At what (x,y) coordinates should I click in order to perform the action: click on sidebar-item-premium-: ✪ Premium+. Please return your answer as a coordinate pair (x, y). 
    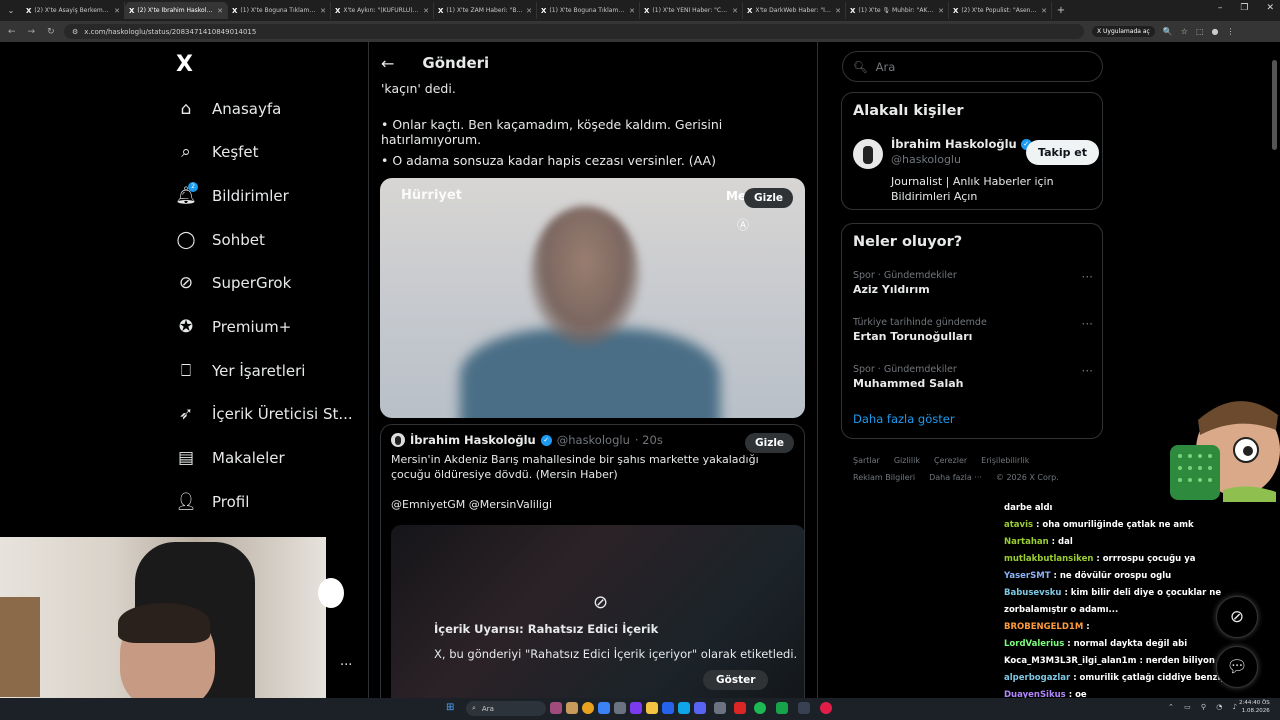
    Looking at the image, I should click on (233, 327).